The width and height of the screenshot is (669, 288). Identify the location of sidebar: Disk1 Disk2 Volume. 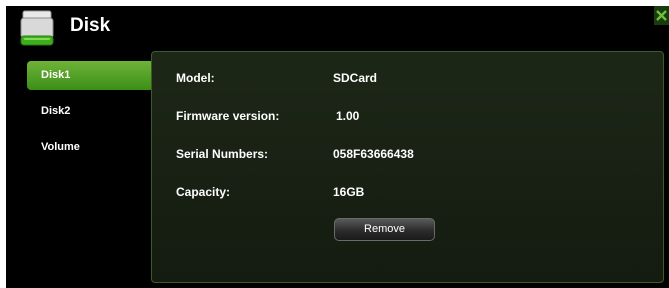
(93, 115).